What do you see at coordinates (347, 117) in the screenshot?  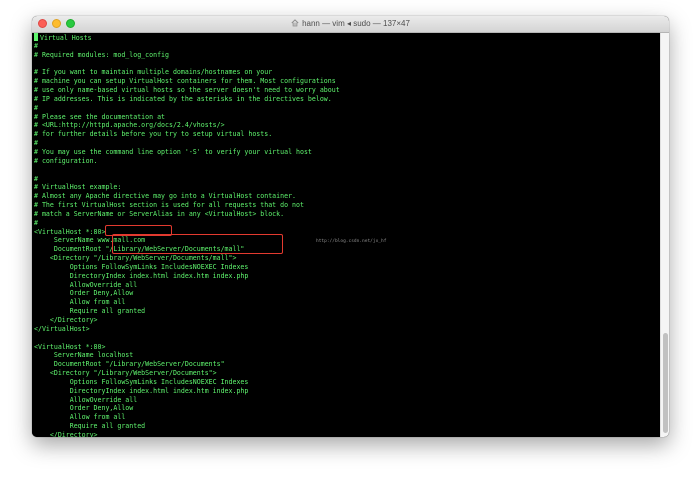 I see `terminal-line: # Please see the documentation at` at bounding box center [347, 117].